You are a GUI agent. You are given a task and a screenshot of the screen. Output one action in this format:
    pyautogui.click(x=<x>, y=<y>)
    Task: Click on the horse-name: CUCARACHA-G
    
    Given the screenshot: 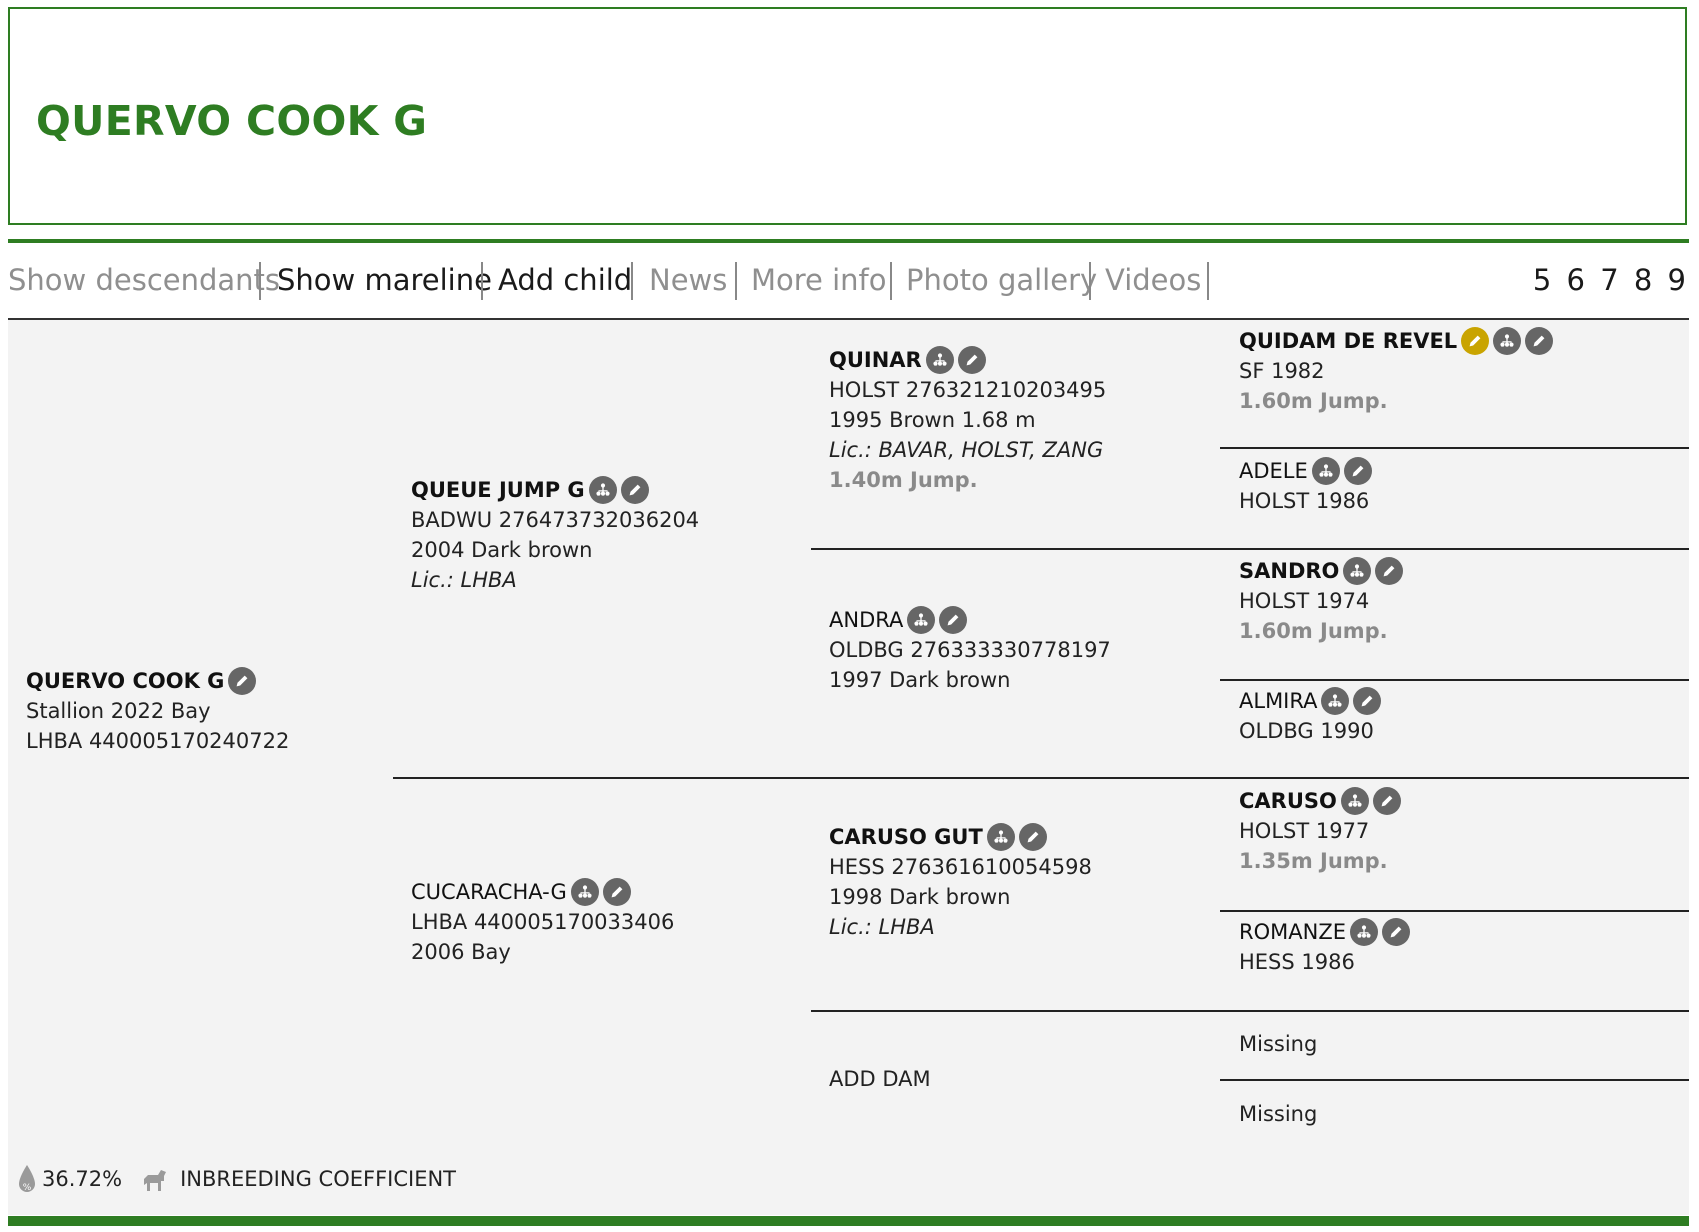 What is the action you would take?
    pyautogui.click(x=489, y=892)
    